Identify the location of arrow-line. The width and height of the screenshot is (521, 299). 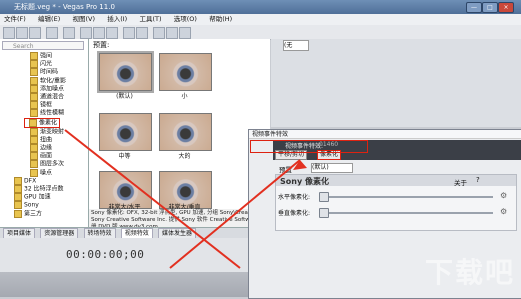
(235, 214).